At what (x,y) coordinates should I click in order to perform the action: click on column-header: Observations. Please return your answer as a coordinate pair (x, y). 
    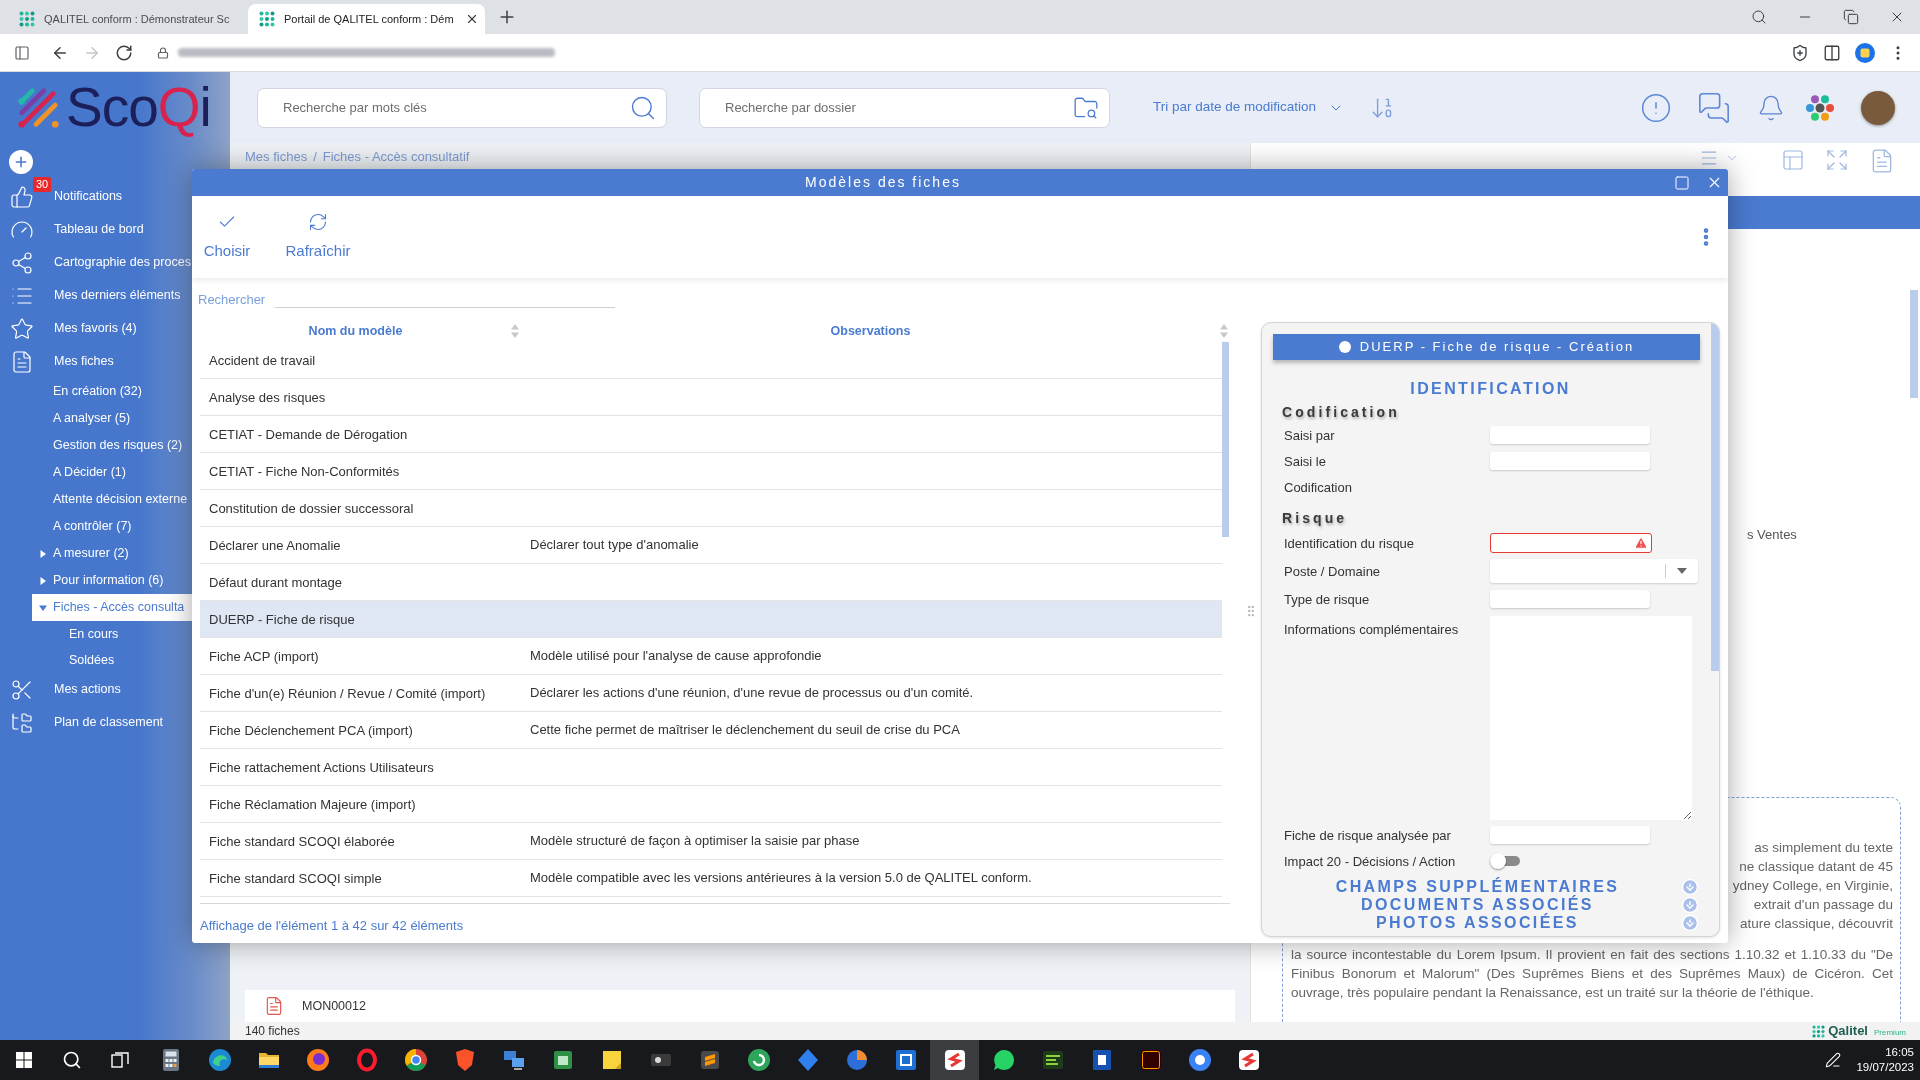
    Looking at the image, I should click on (875, 331).